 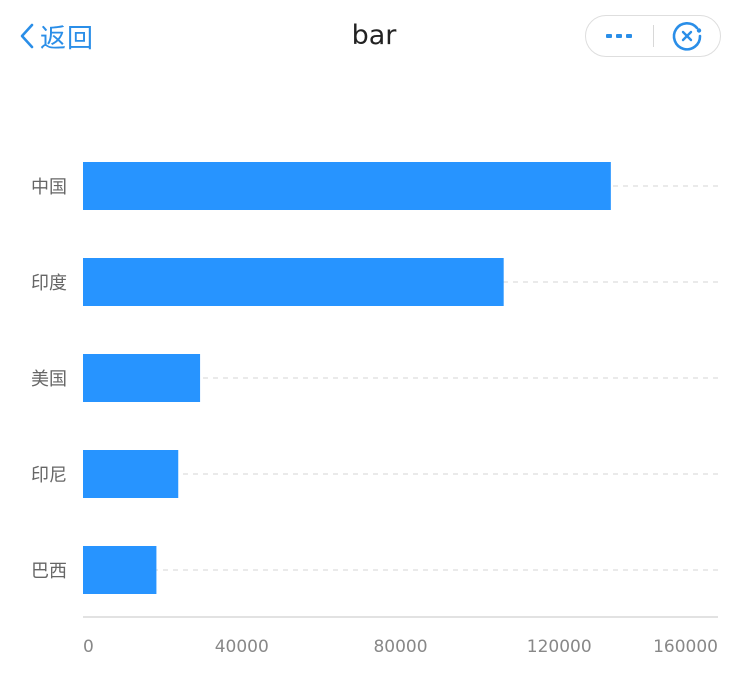 I want to click on close-circle-icon, so click(x=687, y=36).